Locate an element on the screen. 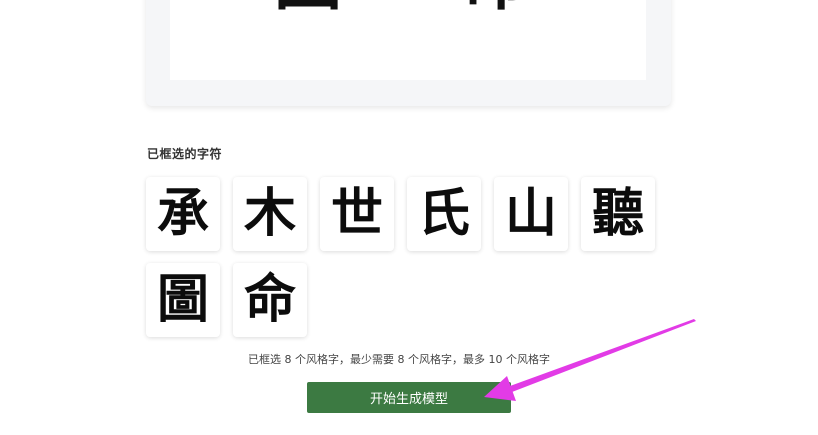 The width and height of the screenshot is (818, 435). character-tile: 氏 is located at coordinates (444, 214).